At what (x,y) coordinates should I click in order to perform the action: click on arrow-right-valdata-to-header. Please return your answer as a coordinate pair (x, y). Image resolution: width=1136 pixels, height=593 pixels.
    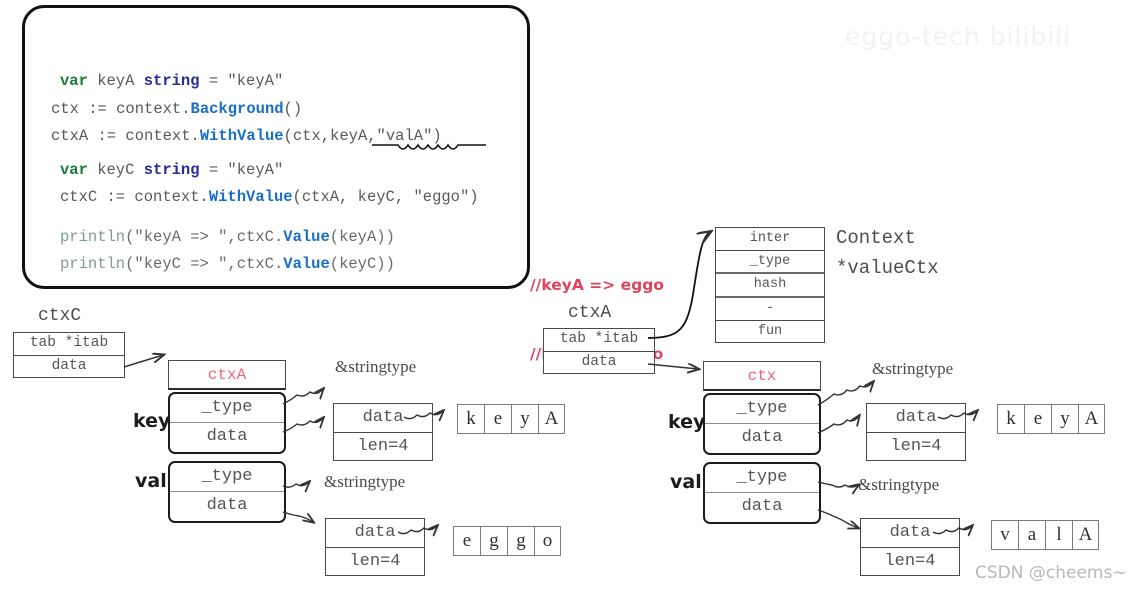
    Looking at the image, I should click on (837, 518).